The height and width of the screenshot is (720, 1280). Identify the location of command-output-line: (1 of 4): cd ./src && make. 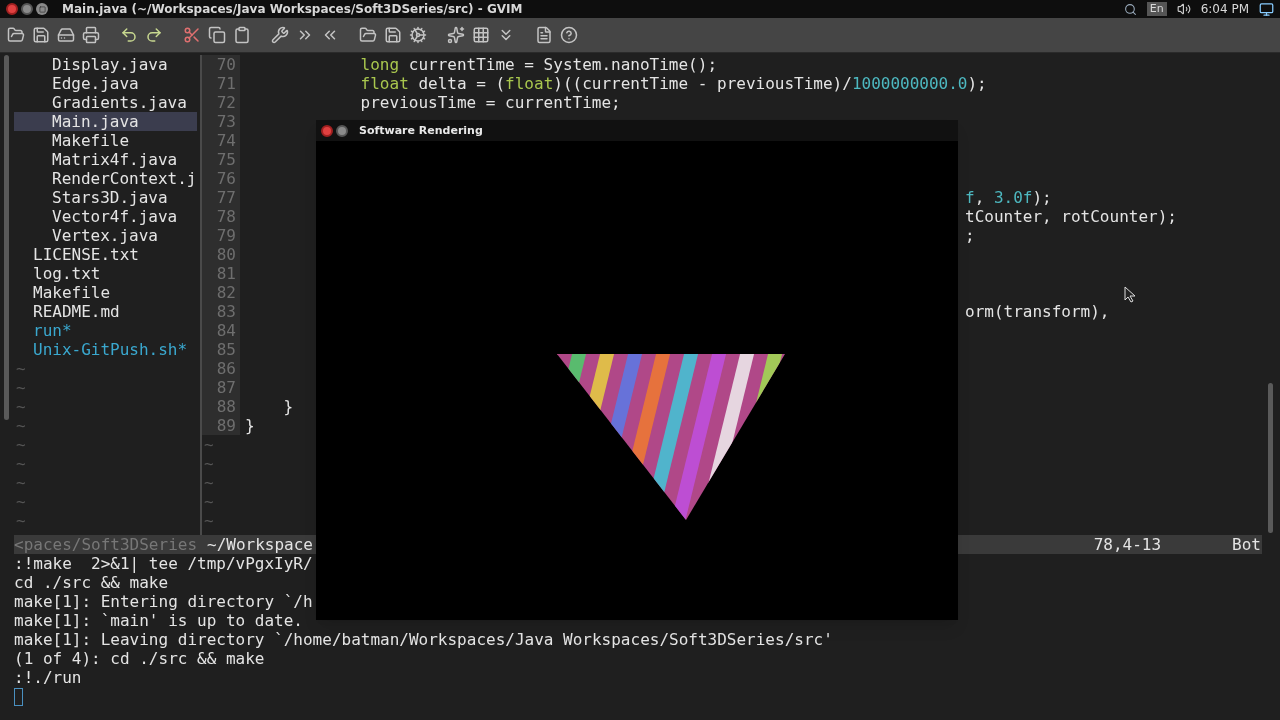
(139, 658).